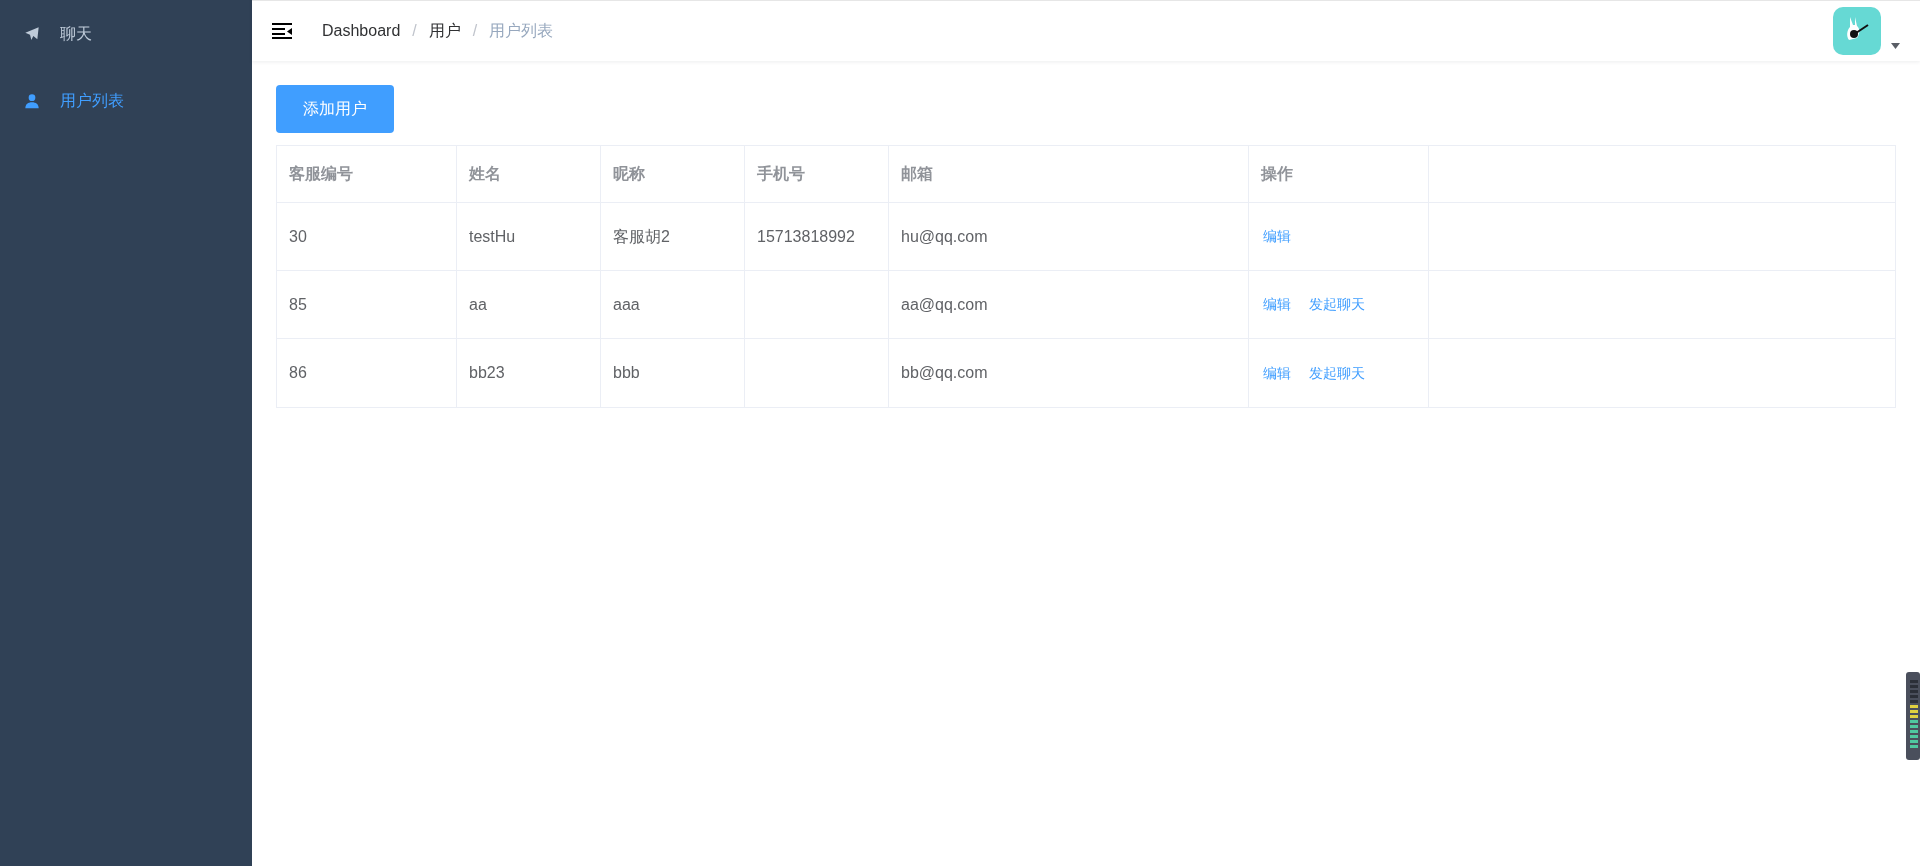  I want to click on breadcrumb-item: Dashboard, so click(361, 31).